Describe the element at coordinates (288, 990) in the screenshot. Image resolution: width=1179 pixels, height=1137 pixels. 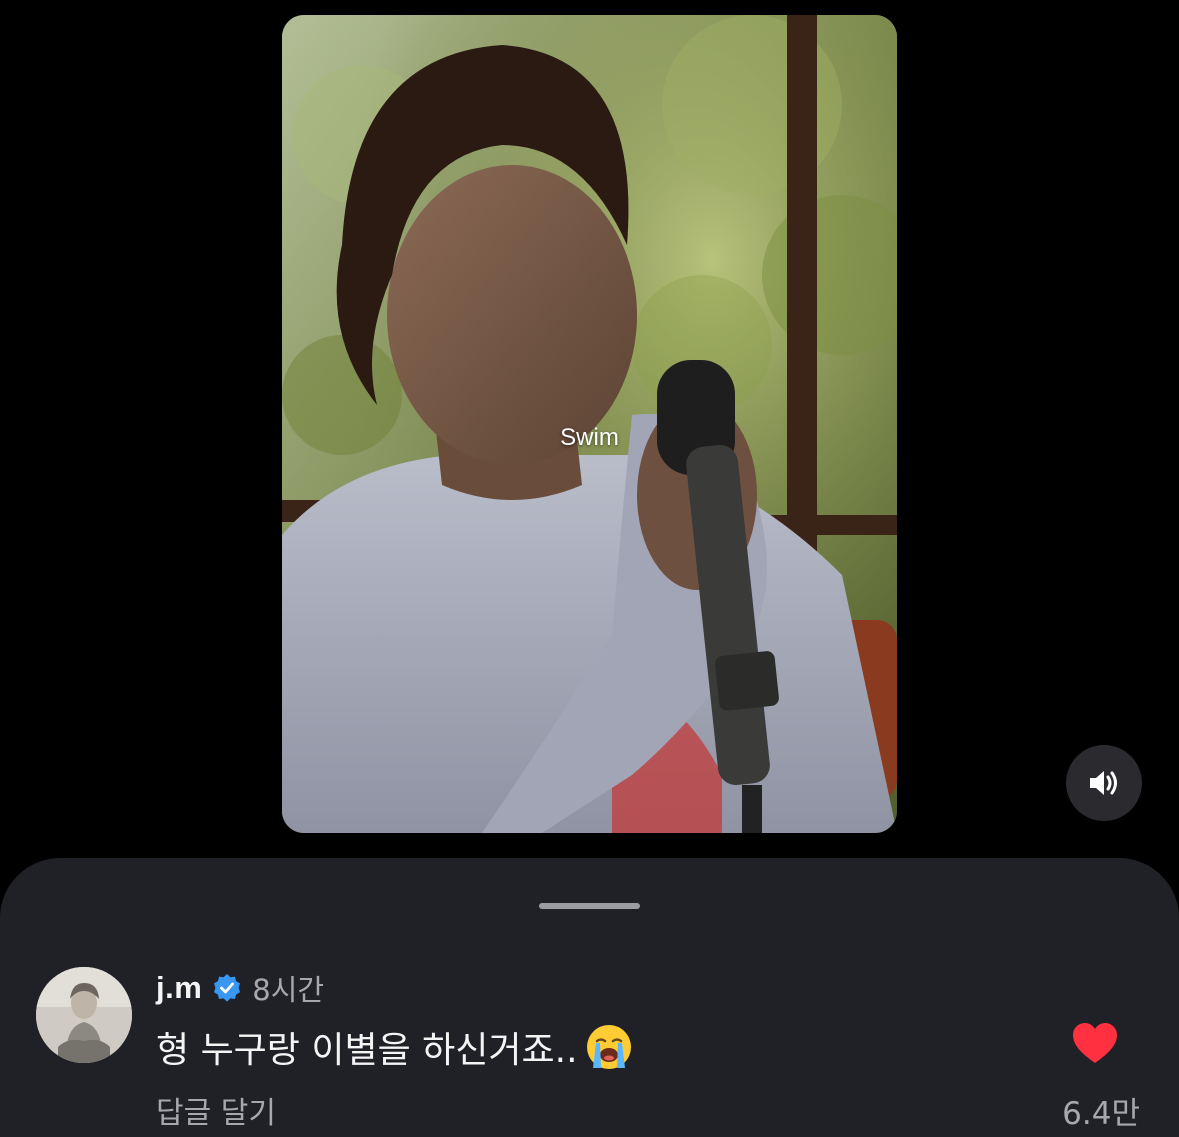
I see `comment-timestamp: 8시간` at that location.